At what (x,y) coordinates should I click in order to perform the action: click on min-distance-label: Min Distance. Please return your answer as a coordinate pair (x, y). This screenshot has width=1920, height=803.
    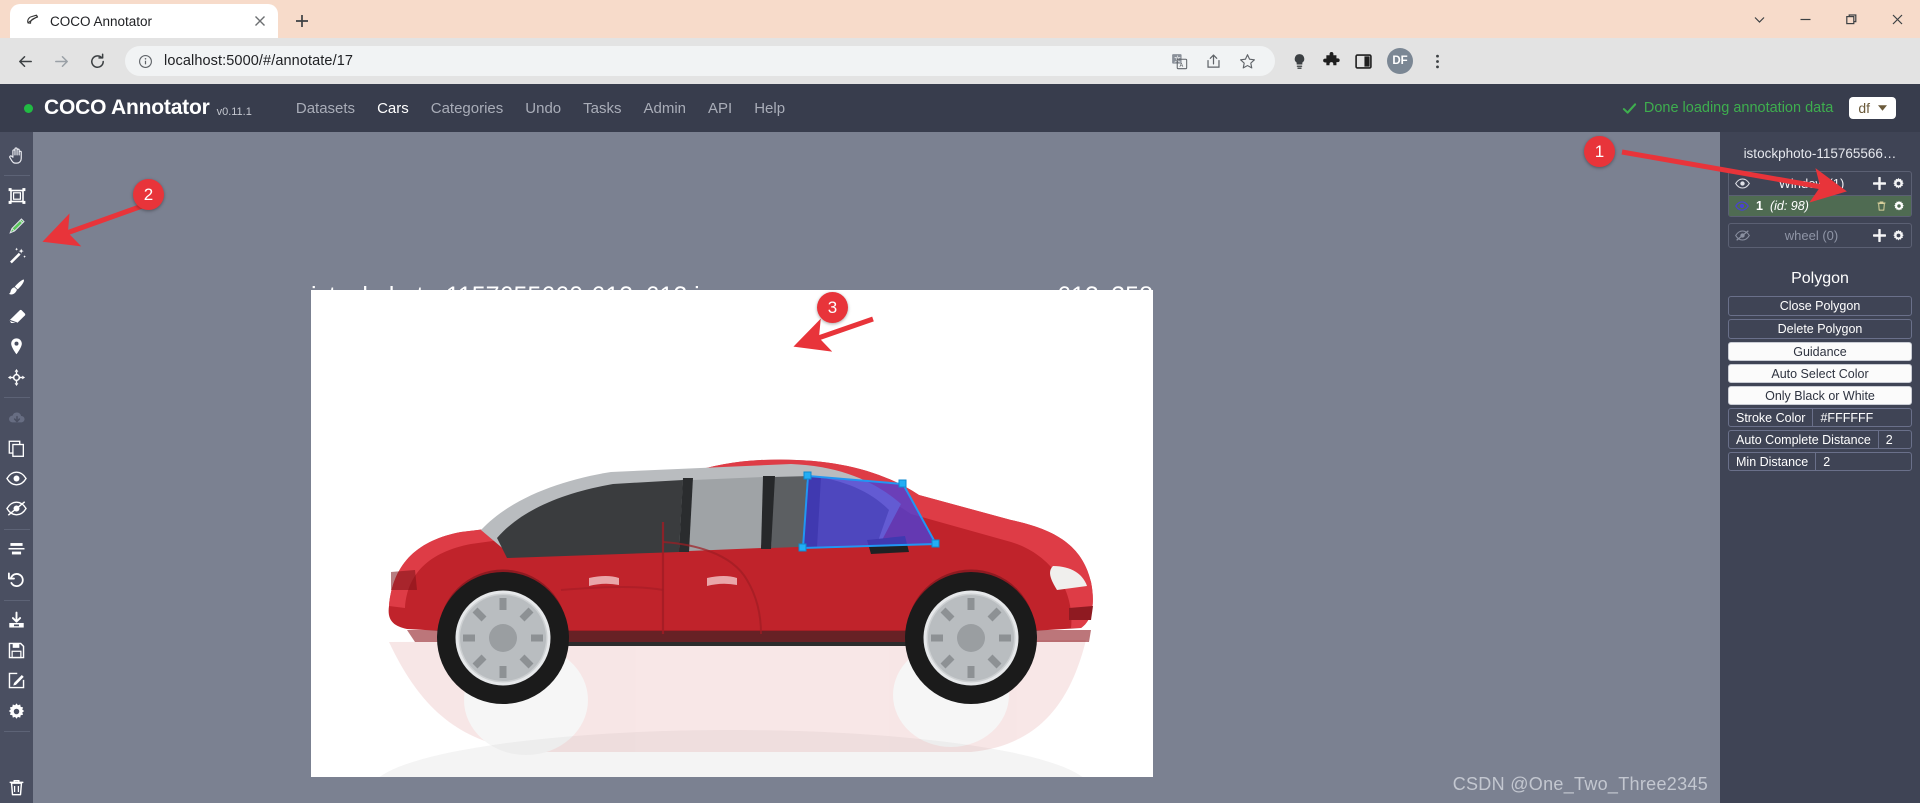
    Looking at the image, I should click on (1773, 461).